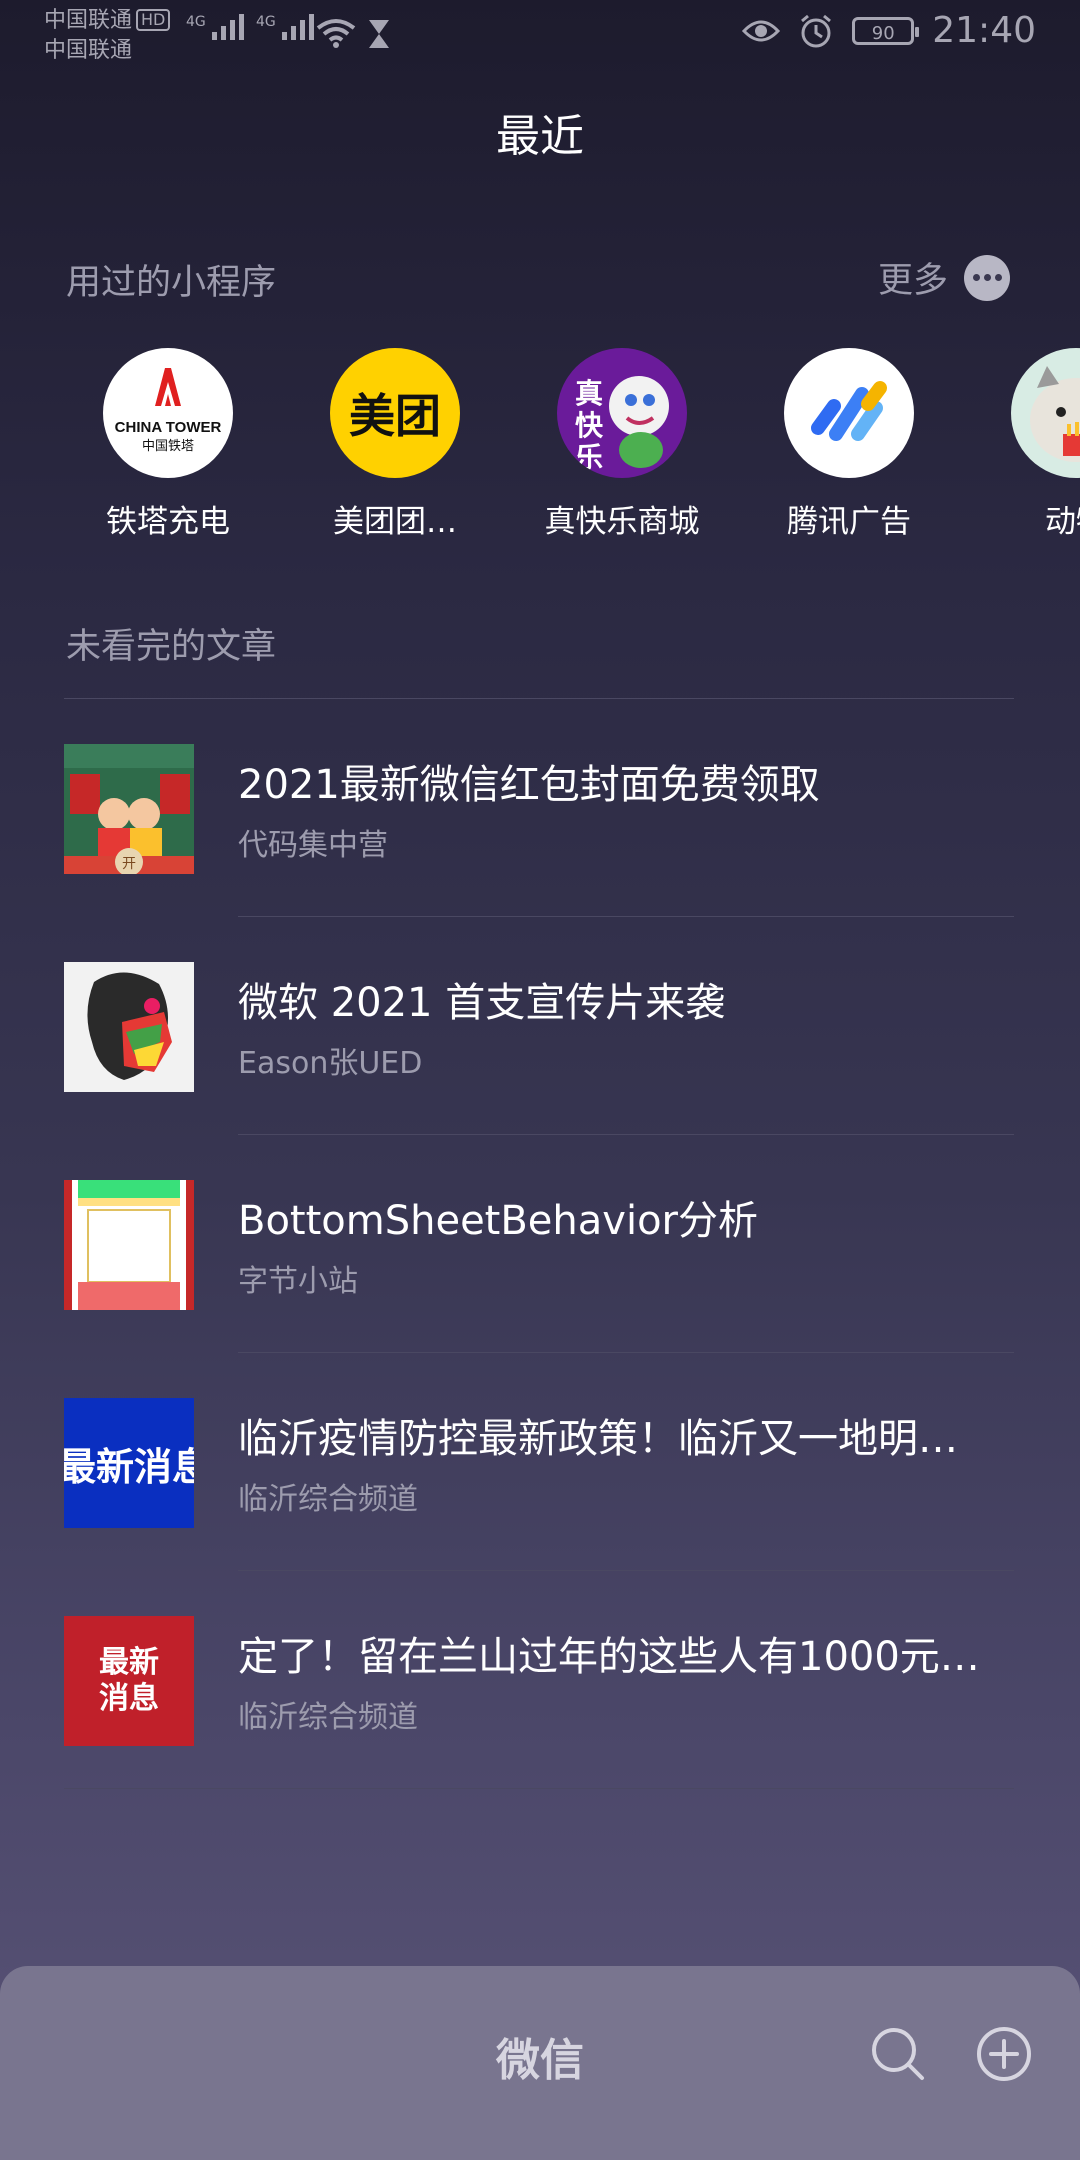 The image size is (1080, 2160). I want to click on svg-text: 中国铁塔, so click(168, 446).